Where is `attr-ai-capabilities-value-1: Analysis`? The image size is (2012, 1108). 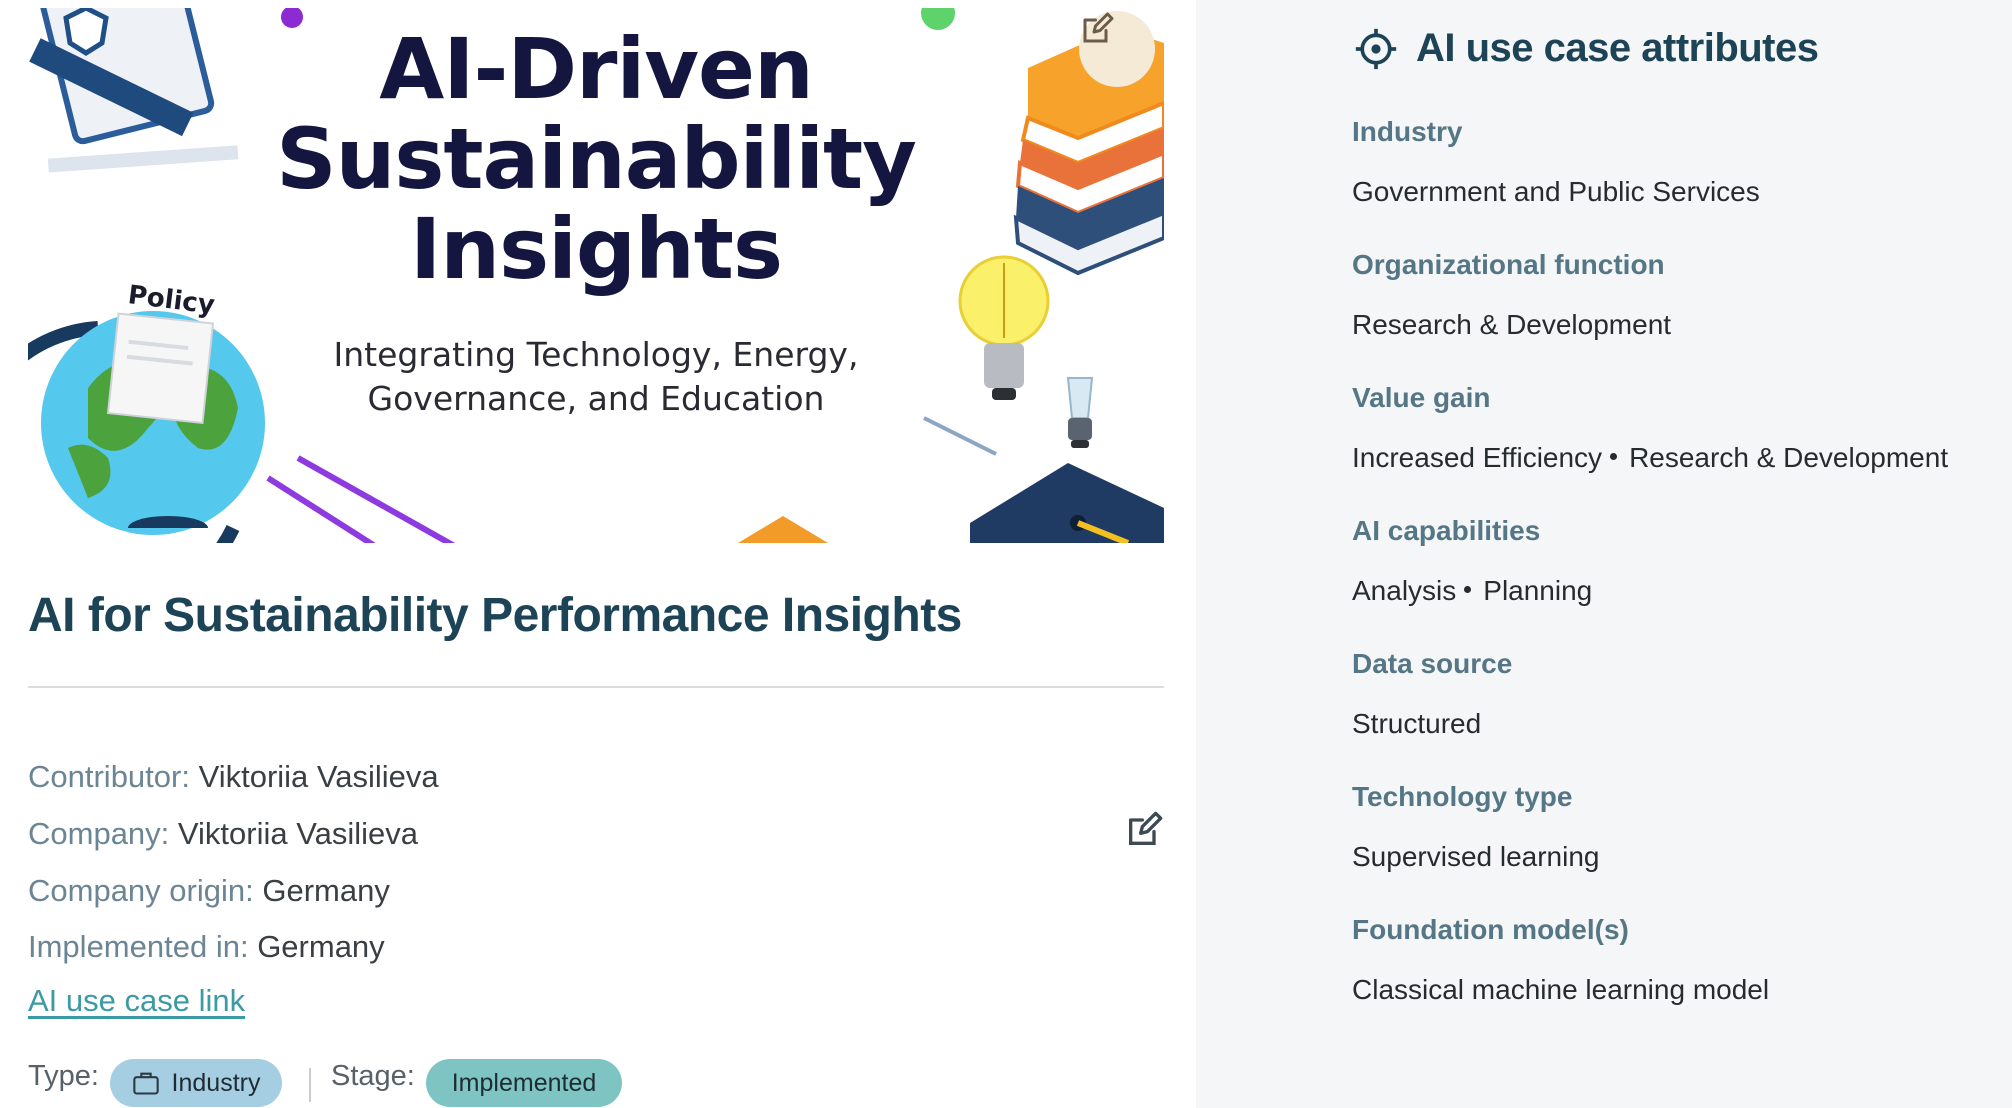 attr-ai-capabilities-value-1: Analysis is located at coordinates (1404, 590).